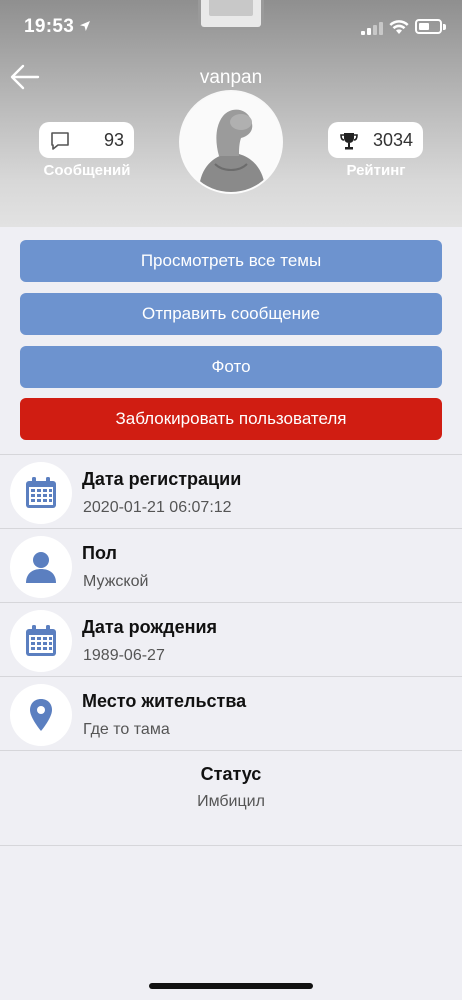 The width and height of the screenshot is (462, 1000). Describe the element at coordinates (87, 170) in the screenshot. I see `messages-label: Сообщений` at that location.